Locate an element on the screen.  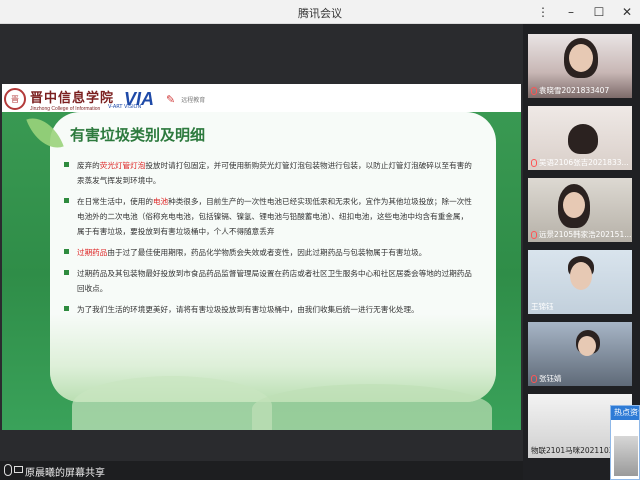
slide-title: 有害垃圾类别及明细 is located at coordinates (138, 135).